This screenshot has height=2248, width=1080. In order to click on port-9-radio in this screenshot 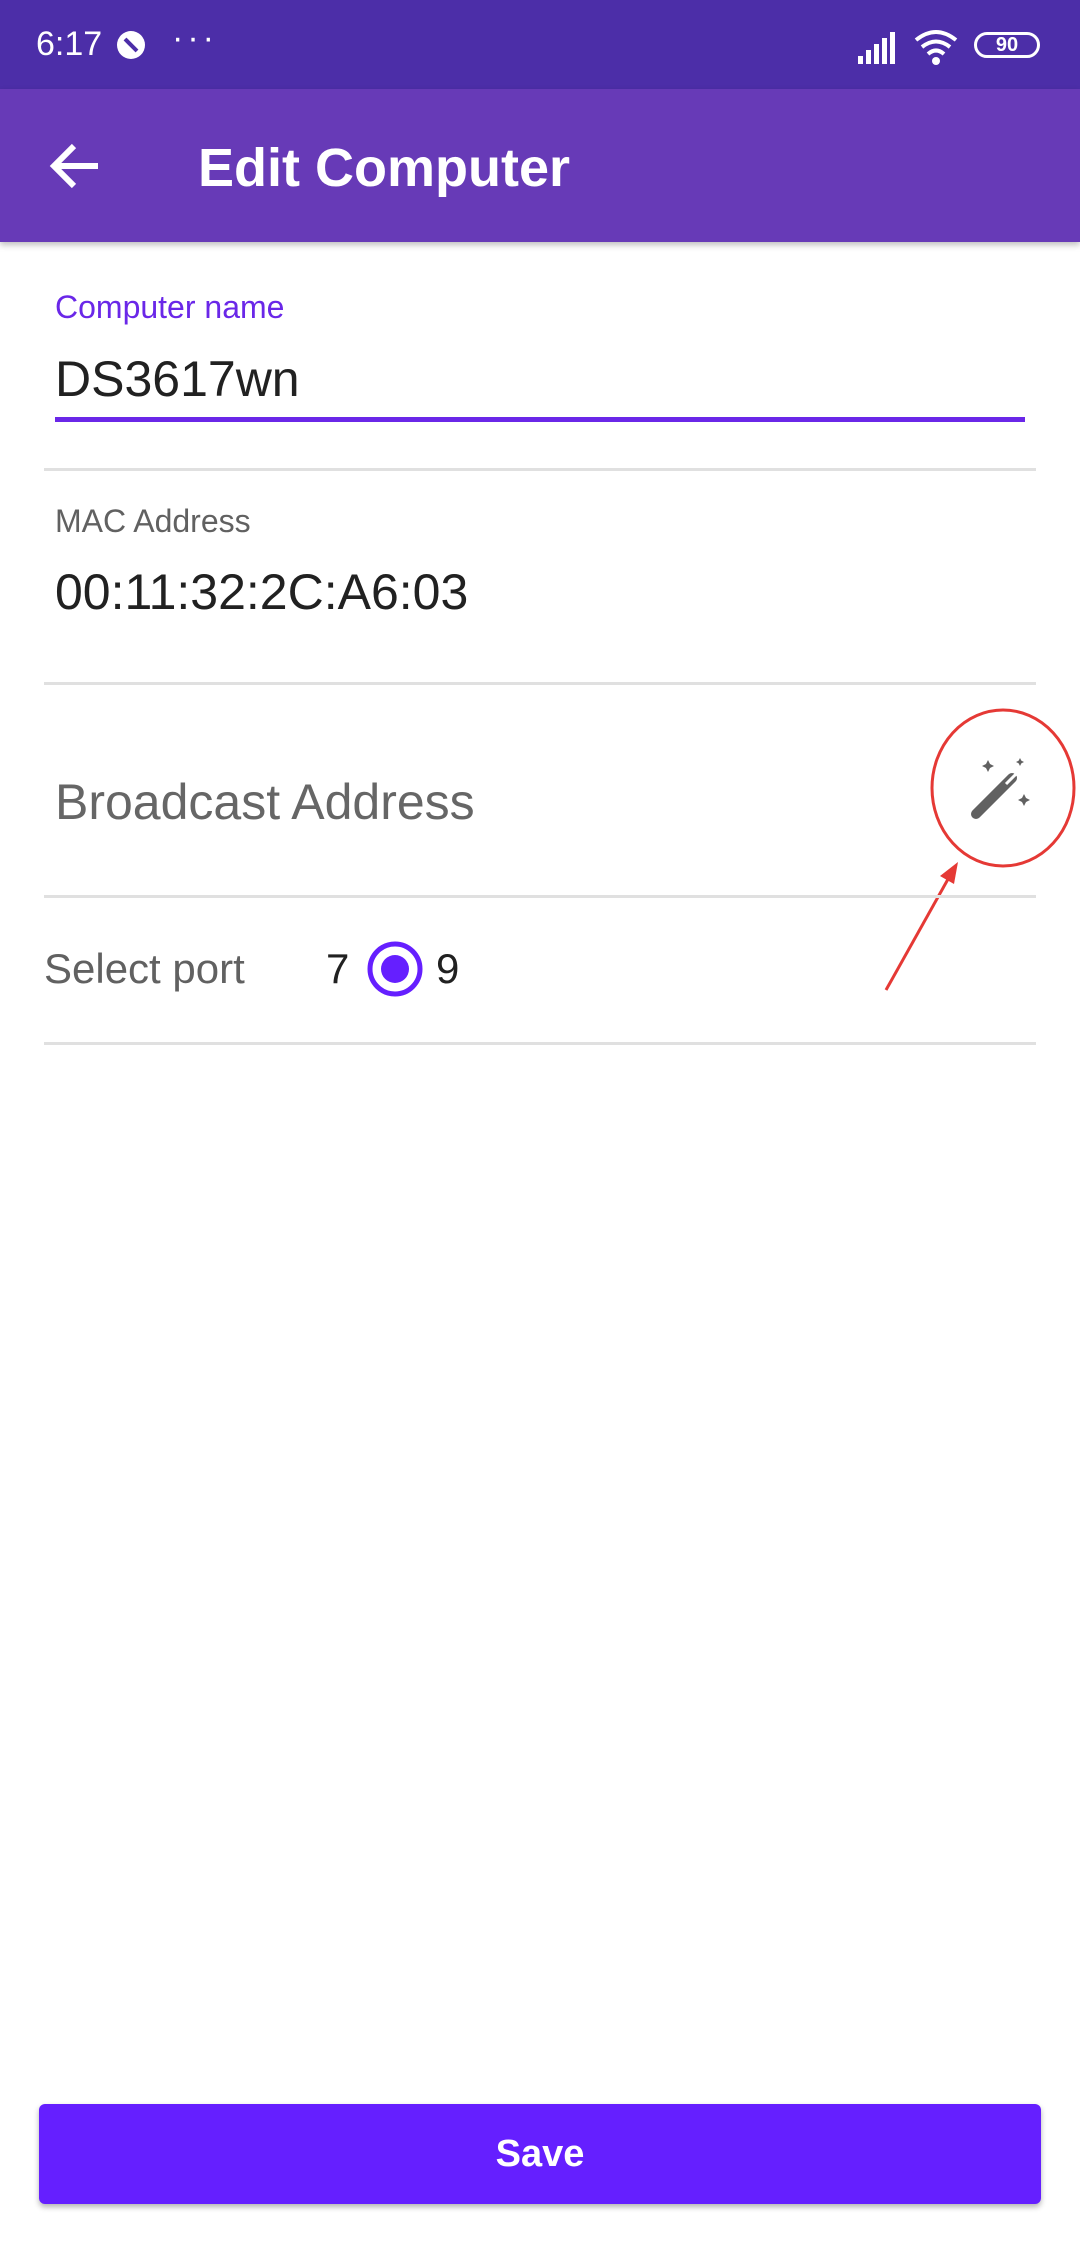, I will do `click(395, 969)`.